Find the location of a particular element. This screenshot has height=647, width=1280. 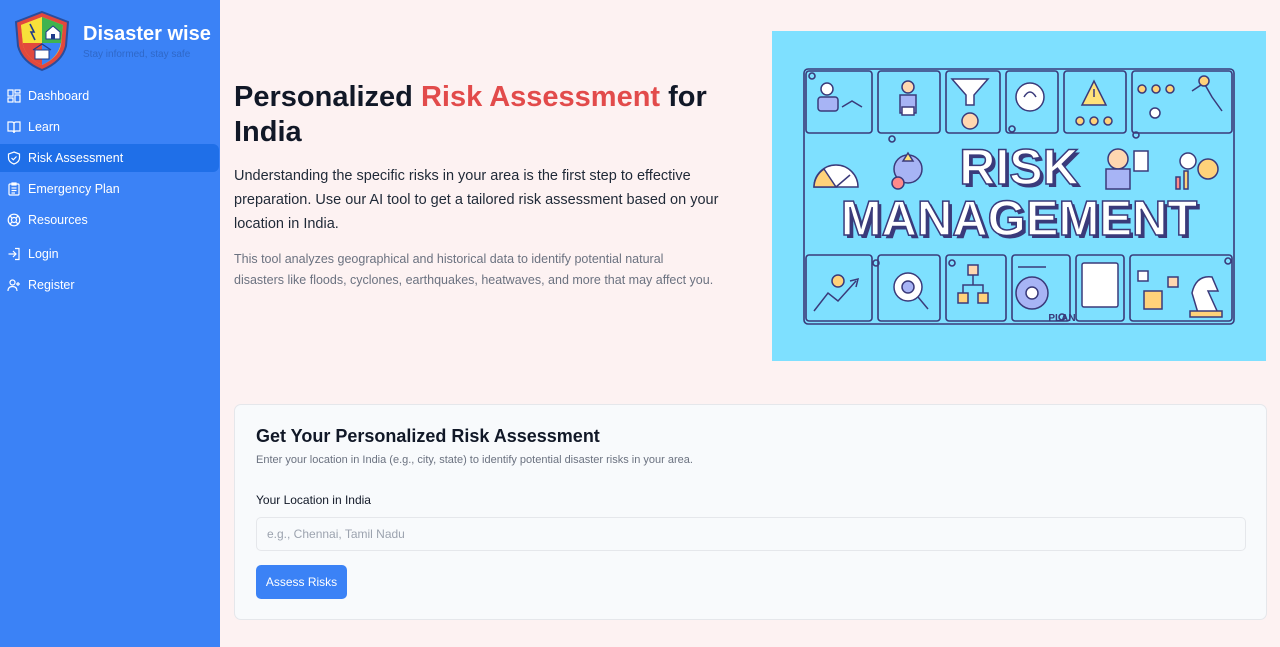

illus-management-text: MANAGEMENT is located at coordinates (1019, 219).